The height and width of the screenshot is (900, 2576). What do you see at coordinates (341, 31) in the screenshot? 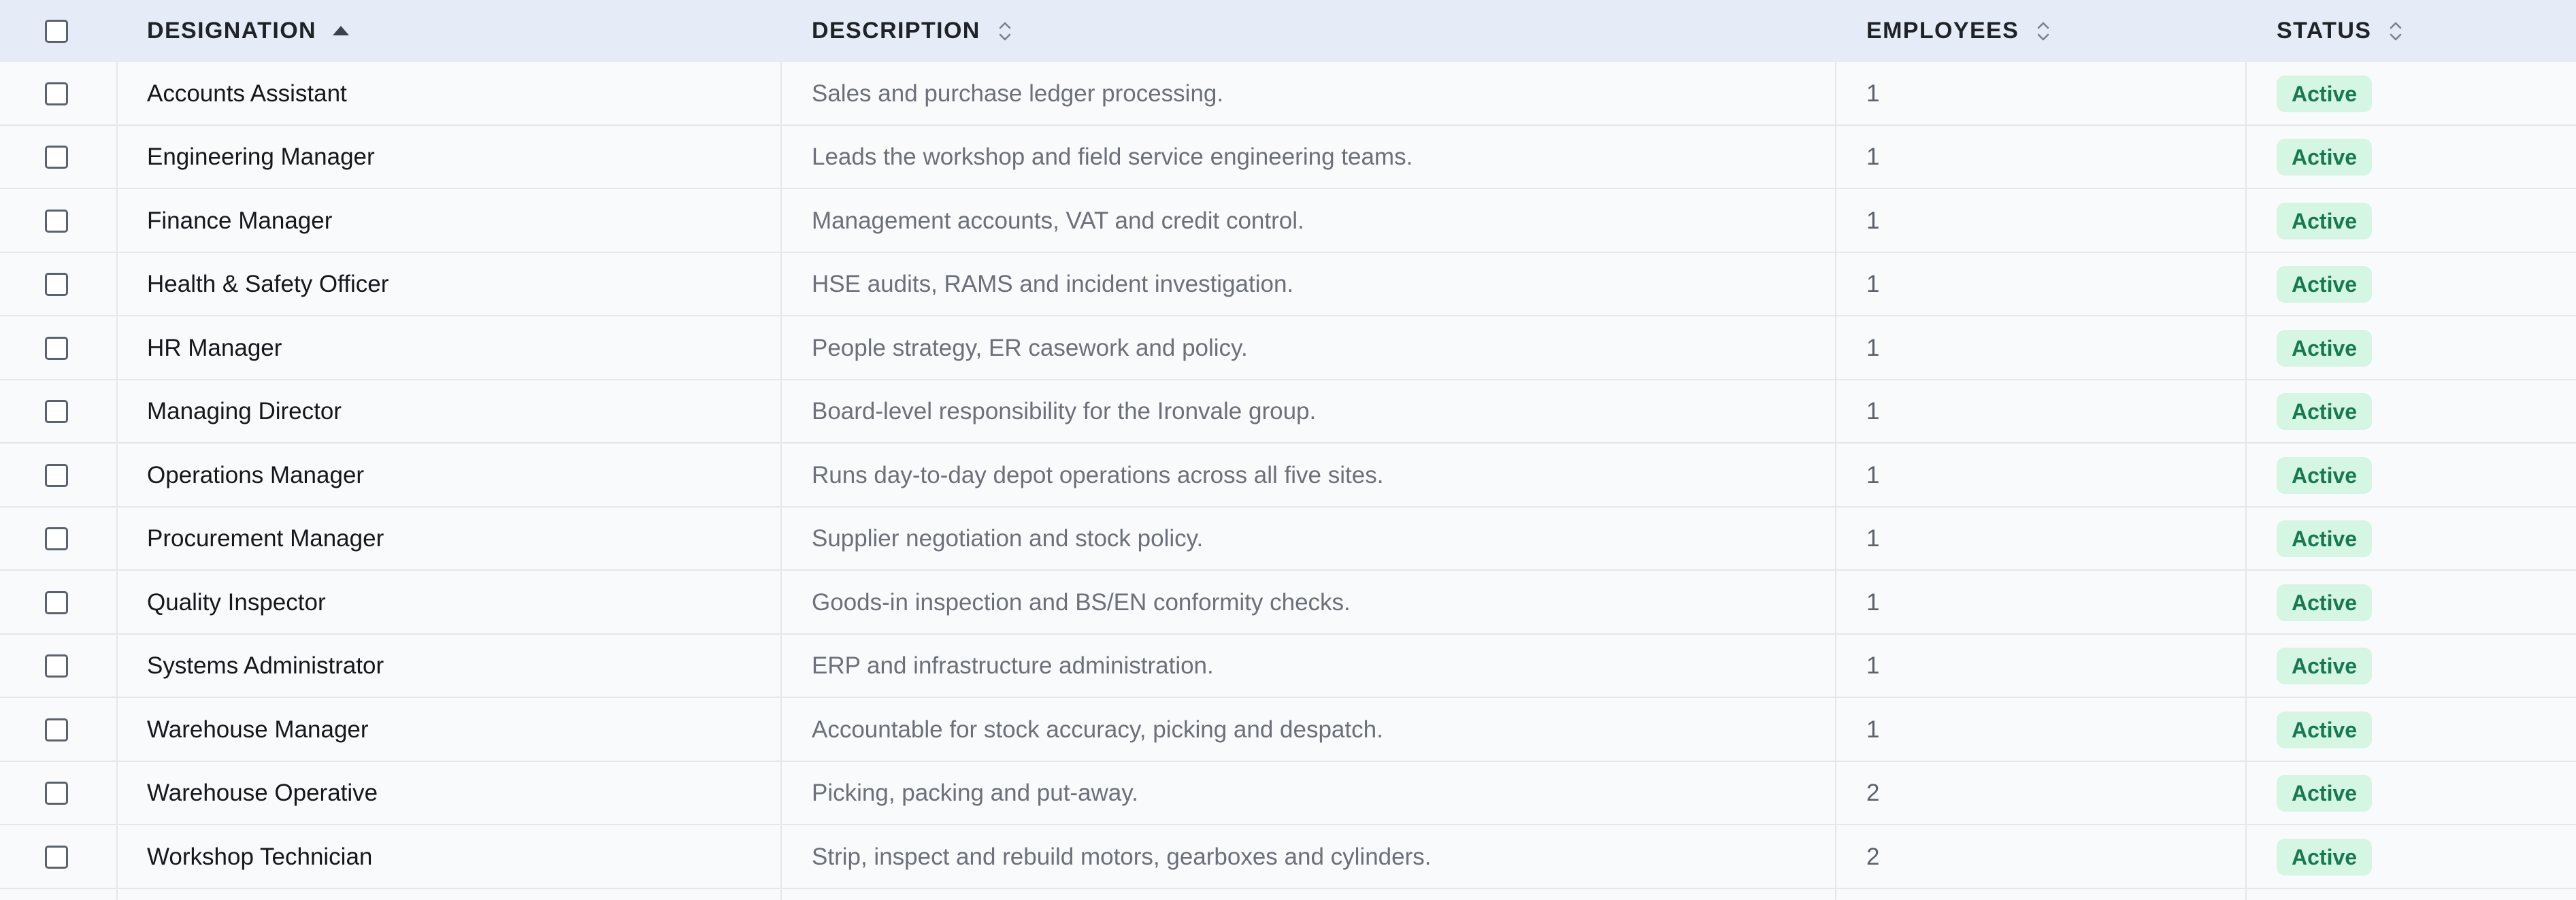
I see `sort-ascending-icon` at bounding box center [341, 31].